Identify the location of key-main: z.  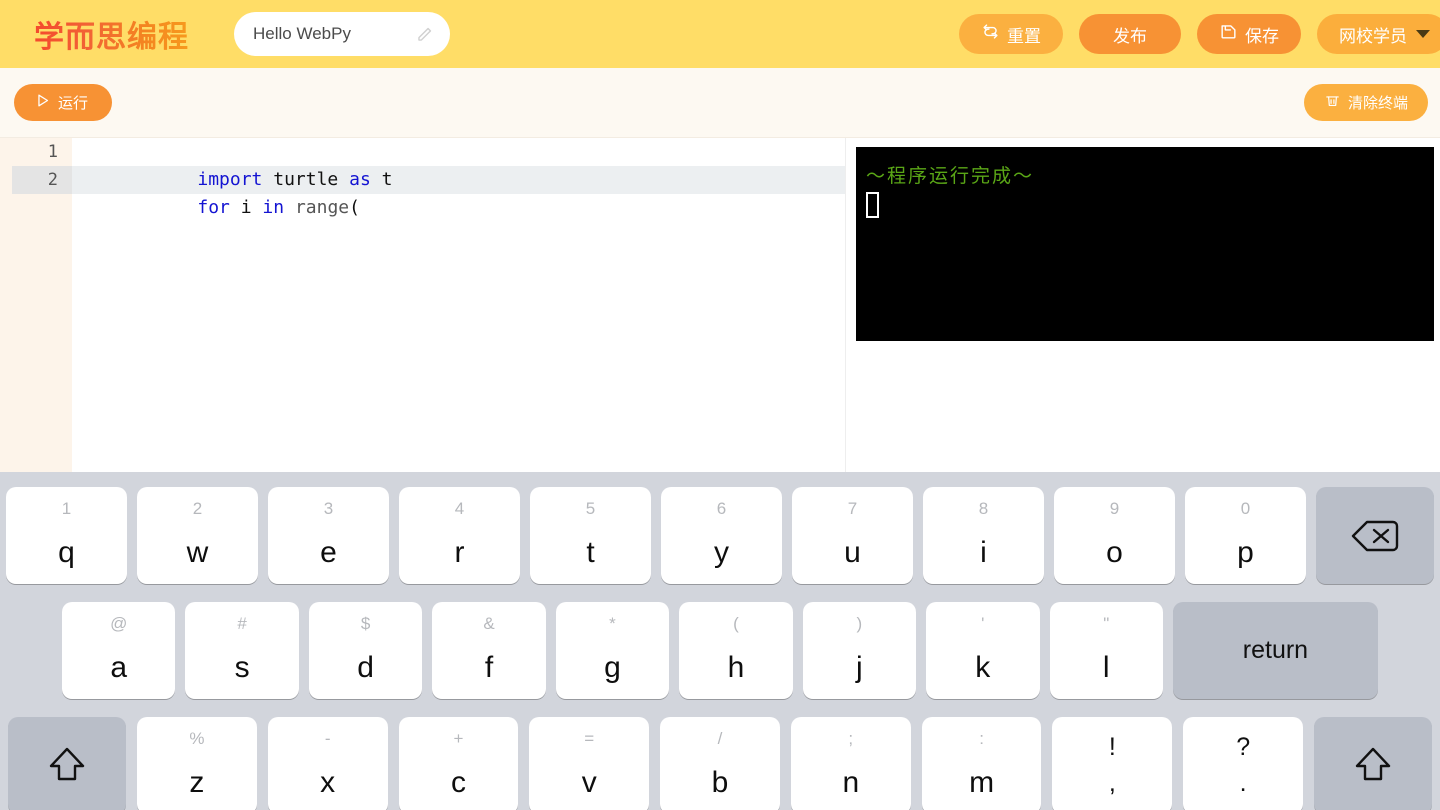
(197, 782).